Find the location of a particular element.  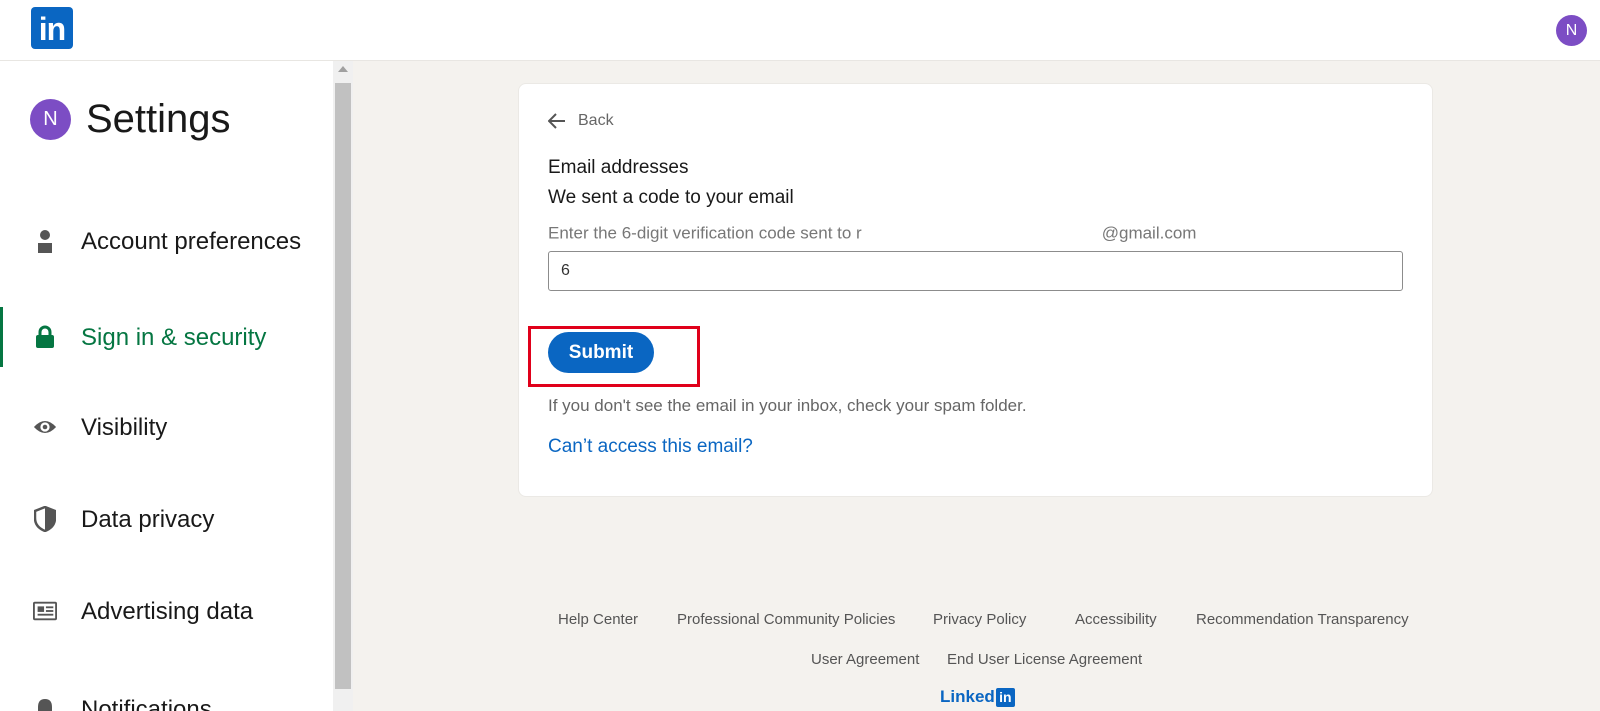

instructions-suffix: @gmail.com is located at coordinates (1149, 233).